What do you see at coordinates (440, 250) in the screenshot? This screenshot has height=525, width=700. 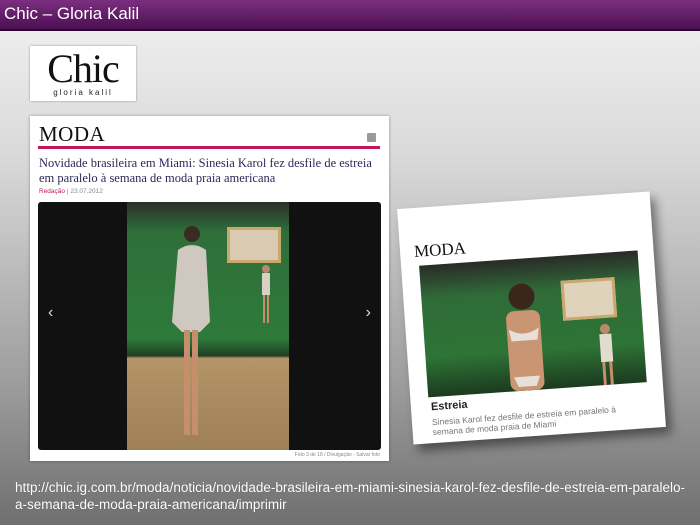 I see `teaser-section-heading: MODA` at bounding box center [440, 250].